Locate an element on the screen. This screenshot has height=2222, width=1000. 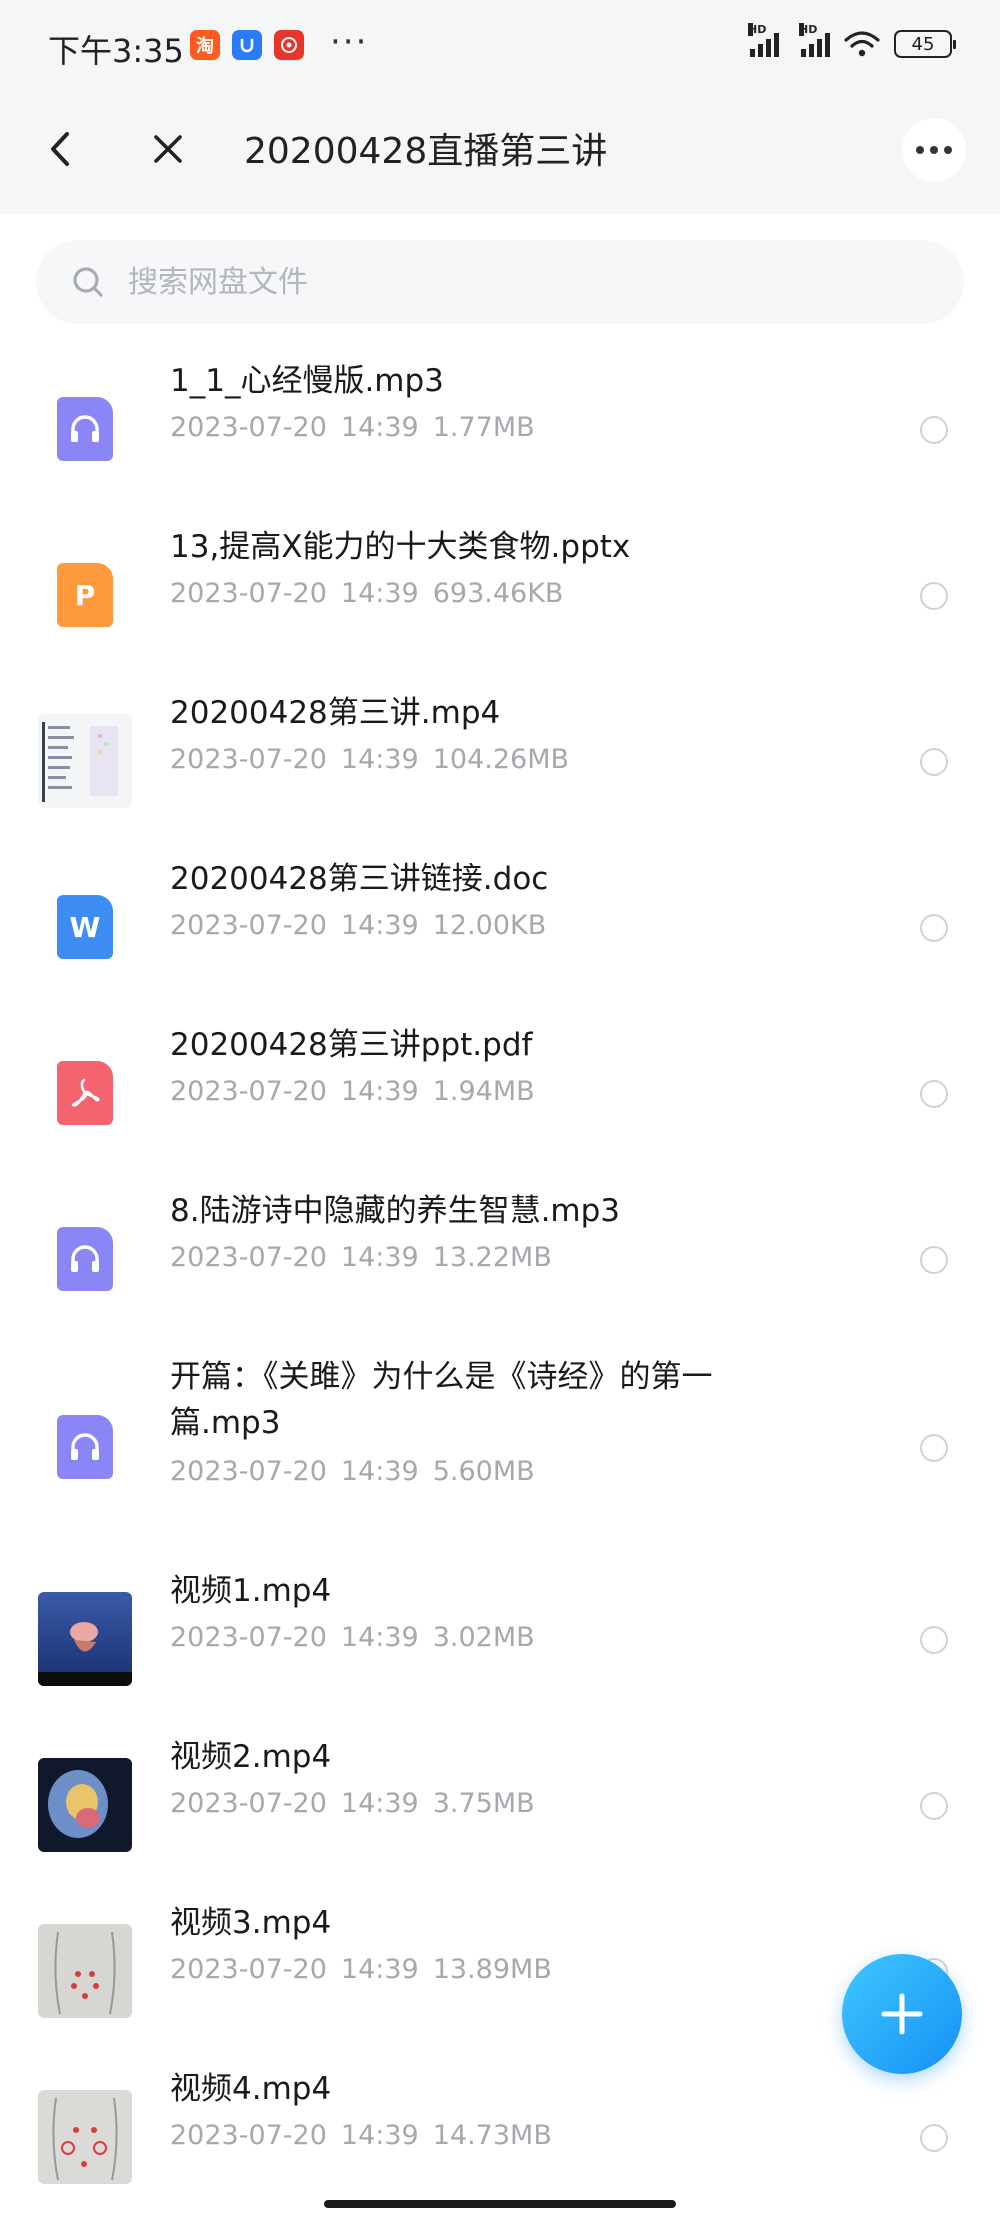
file-name: 20200428第三讲ppt.pdf is located at coordinates (351, 1045).